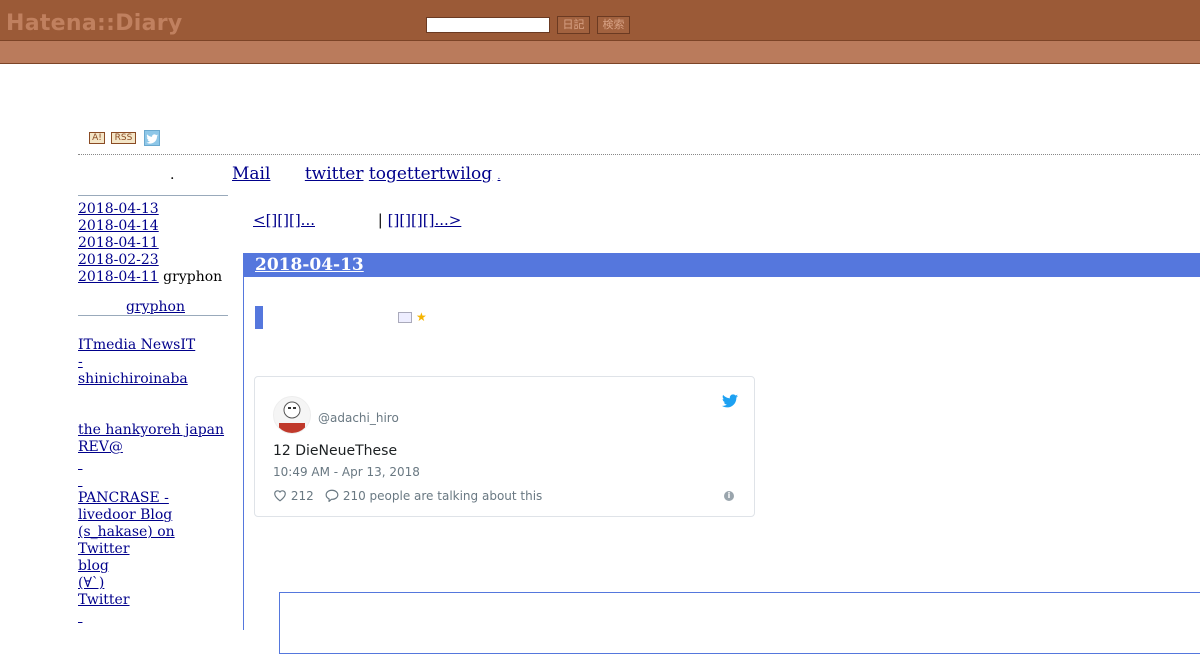 This screenshot has height=654, width=1200. What do you see at coordinates (243, 441) in the screenshot?
I see `main-column-border` at bounding box center [243, 441].